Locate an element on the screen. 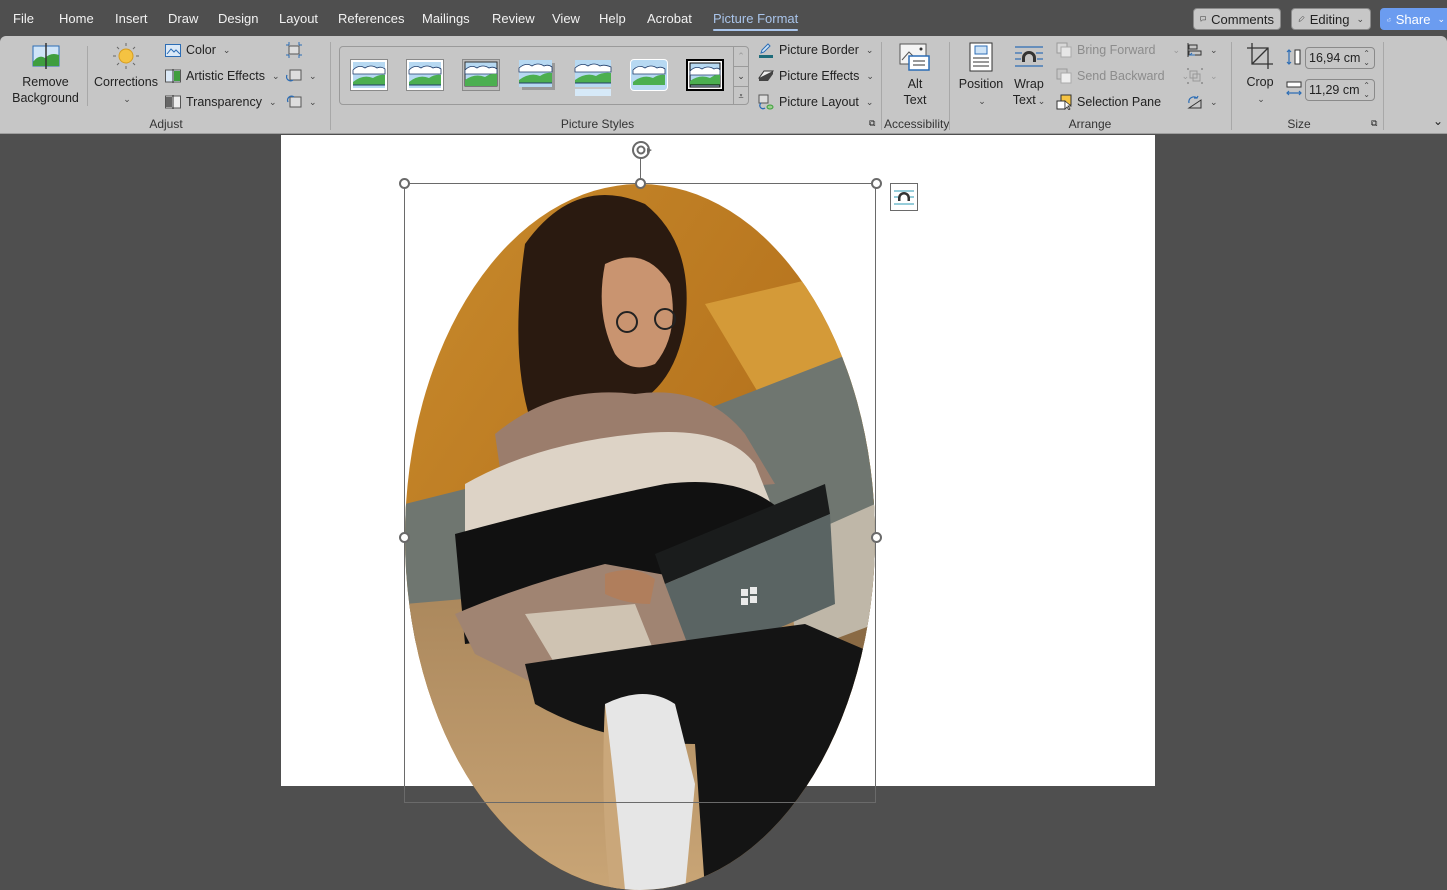 The width and height of the screenshot is (1447, 890). artistic-effects-icon is located at coordinates (173, 76).